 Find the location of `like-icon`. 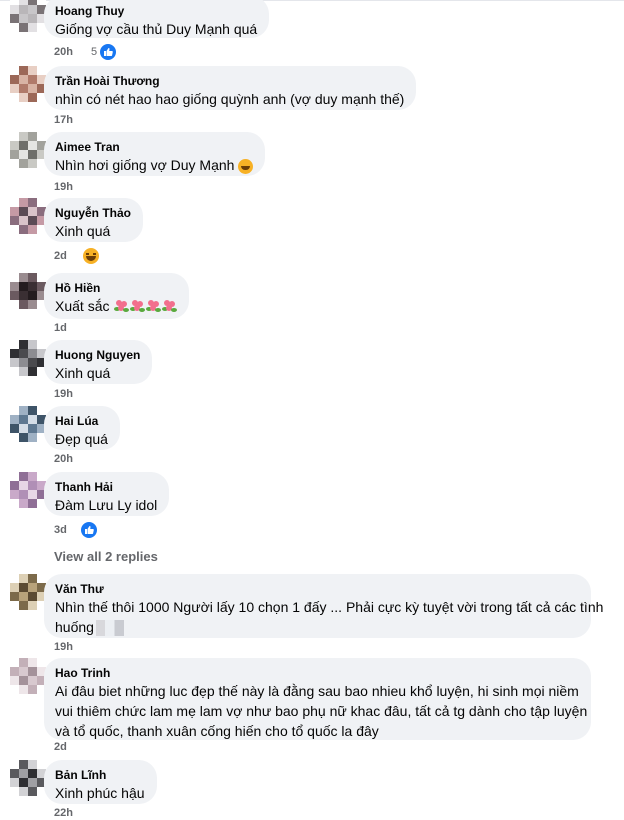

like-icon is located at coordinates (88, 530).